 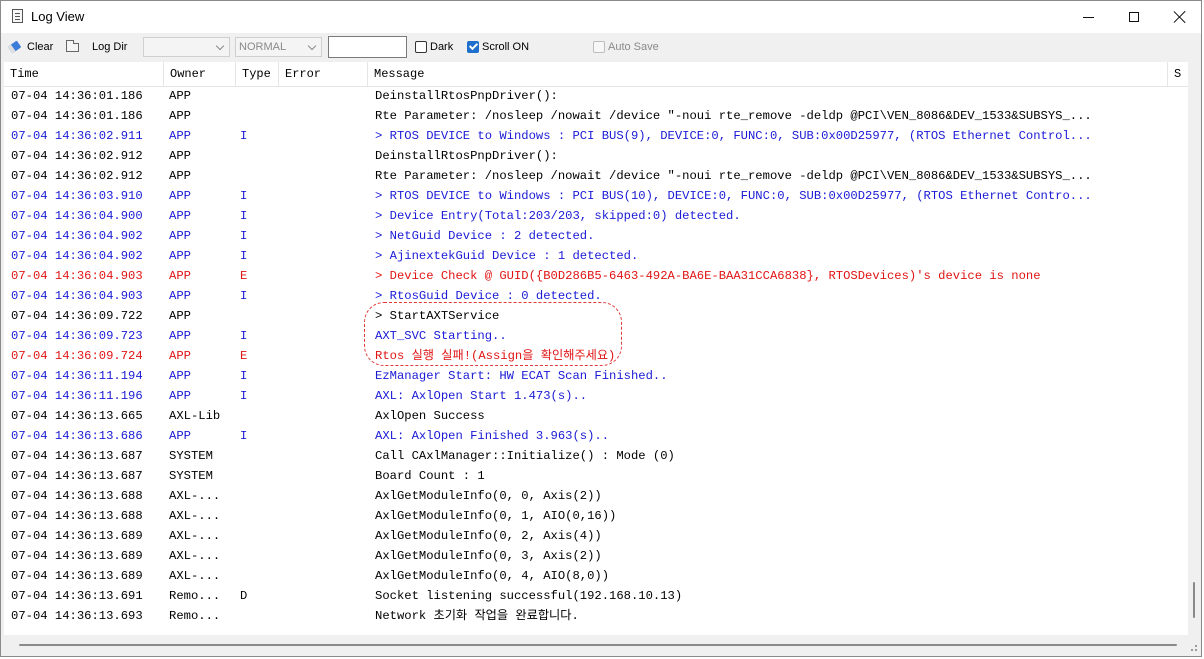 What do you see at coordinates (84, 74) in the screenshot?
I see `column-header-time: Time` at bounding box center [84, 74].